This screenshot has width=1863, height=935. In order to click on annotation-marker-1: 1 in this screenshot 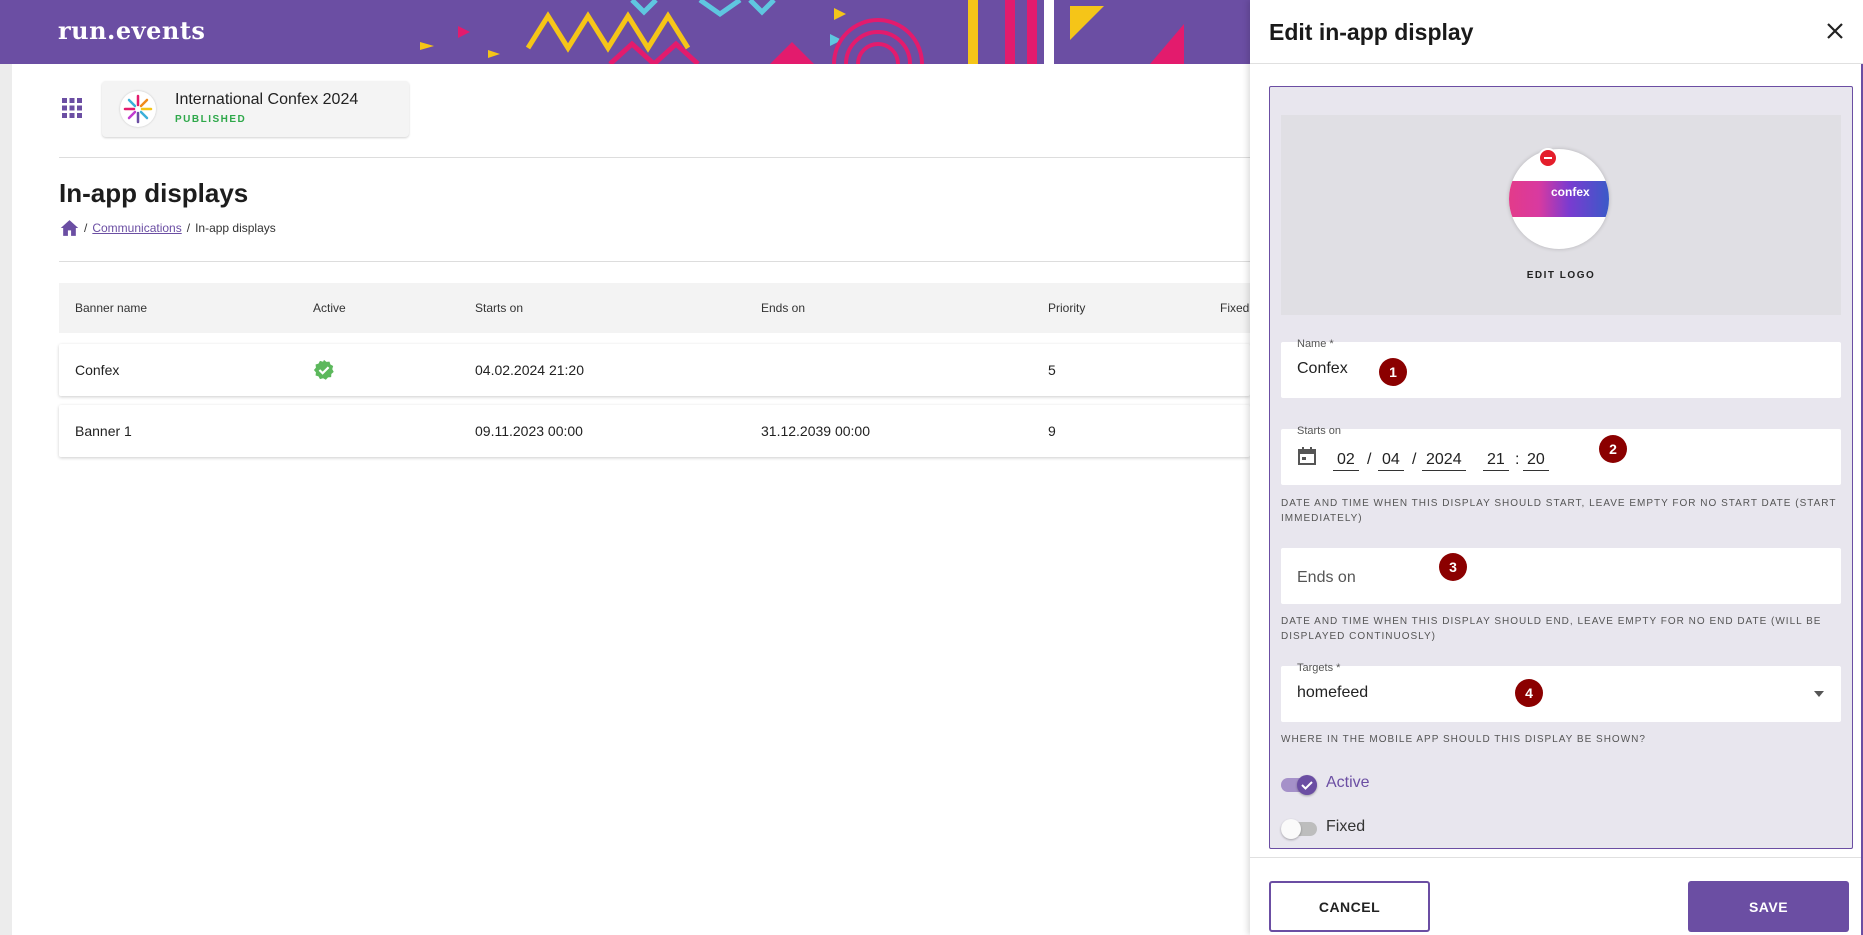, I will do `click(1393, 372)`.